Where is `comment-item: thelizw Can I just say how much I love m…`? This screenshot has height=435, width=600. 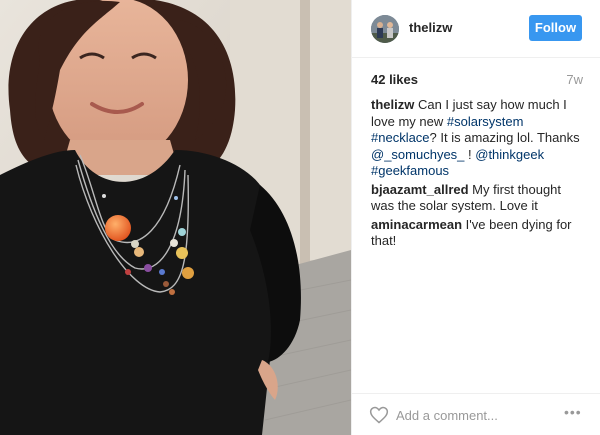 comment-item: thelizw Can I just say how much I love m… is located at coordinates (477, 138).